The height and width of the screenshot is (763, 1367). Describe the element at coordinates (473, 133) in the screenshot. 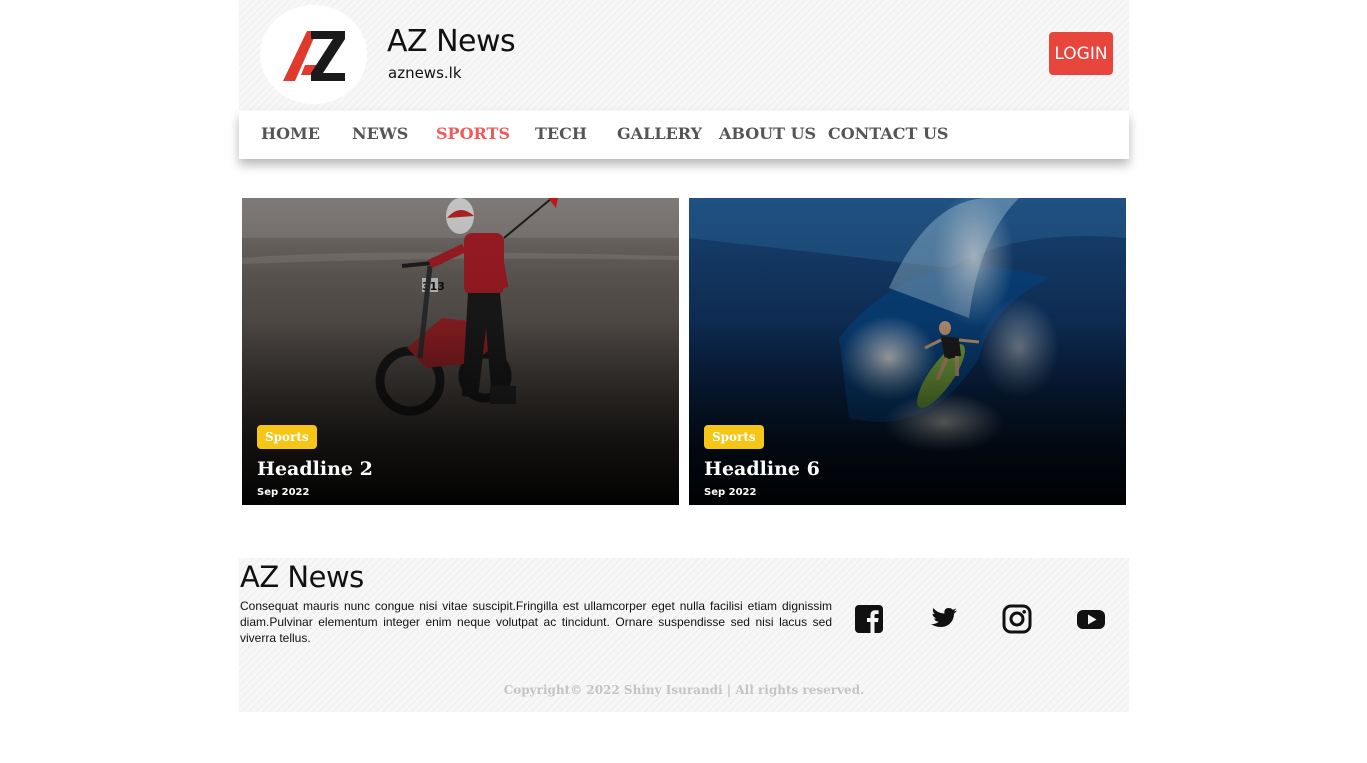

I see `nav-item-sports: SPORTS` at that location.